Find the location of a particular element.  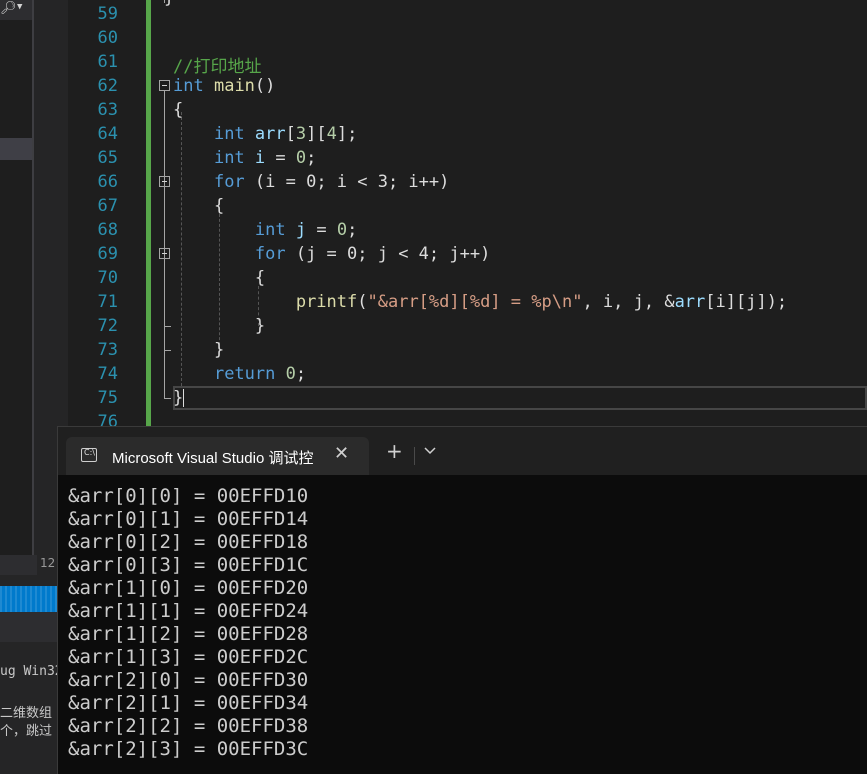

code-line-65: int i = 0; is located at coordinates (265, 158).